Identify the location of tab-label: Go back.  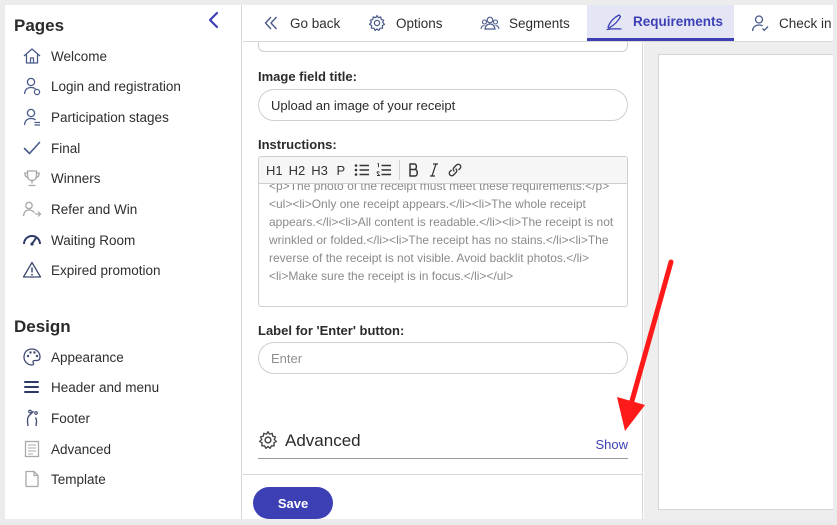
(315, 23).